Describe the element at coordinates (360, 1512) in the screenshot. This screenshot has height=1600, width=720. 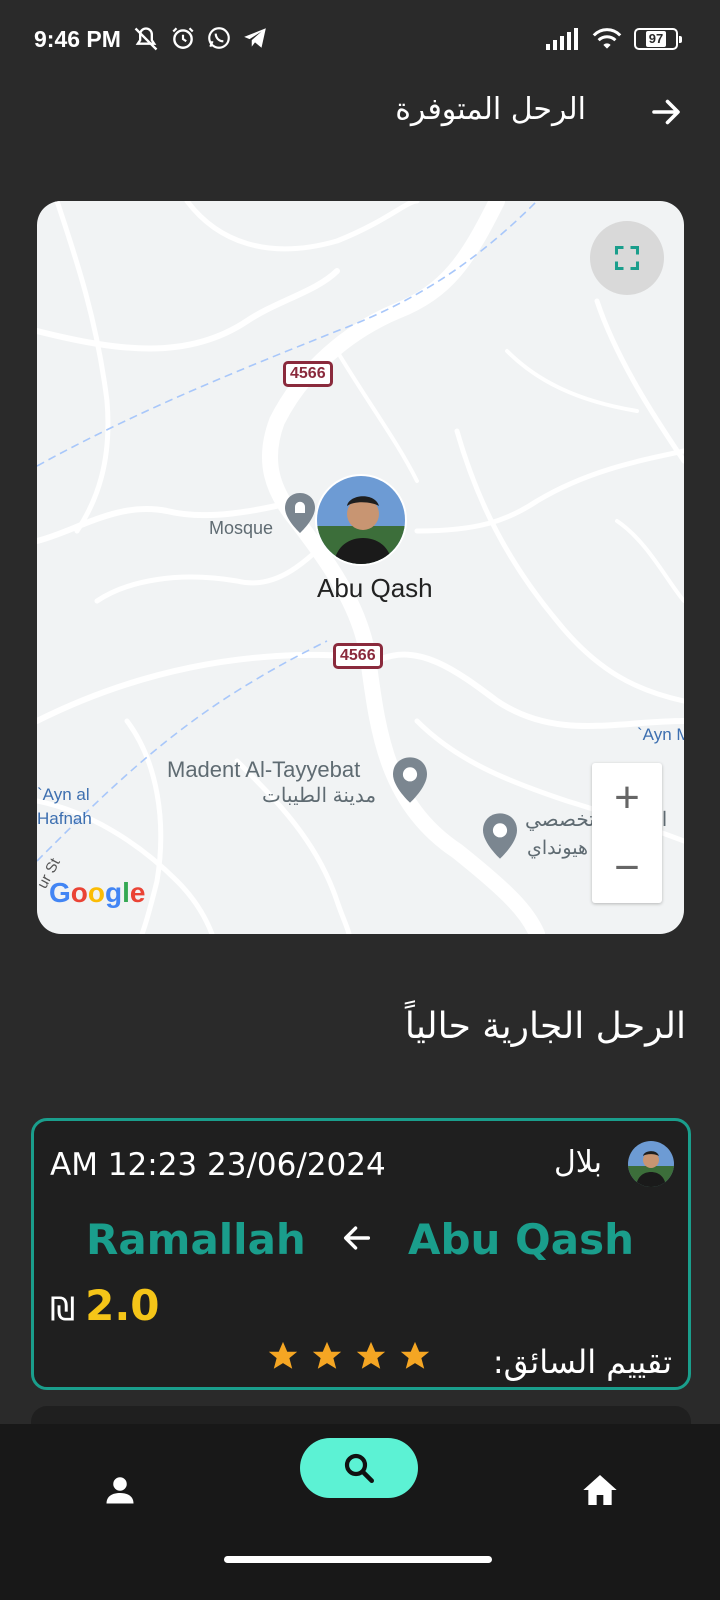
I see `bottom-navigation` at that location.